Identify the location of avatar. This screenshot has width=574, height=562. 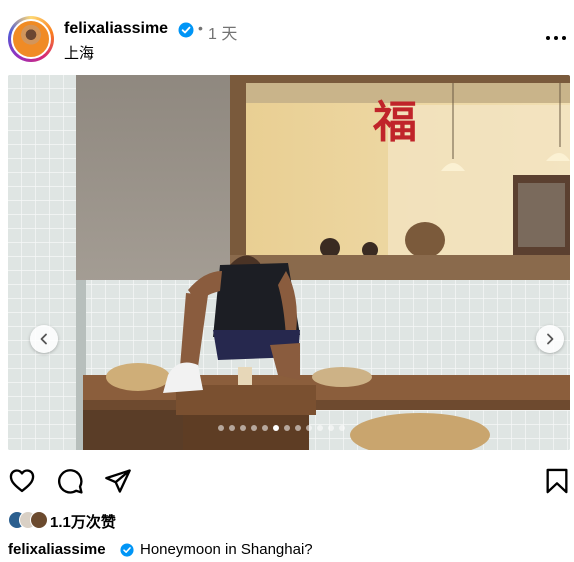
(31, 39).